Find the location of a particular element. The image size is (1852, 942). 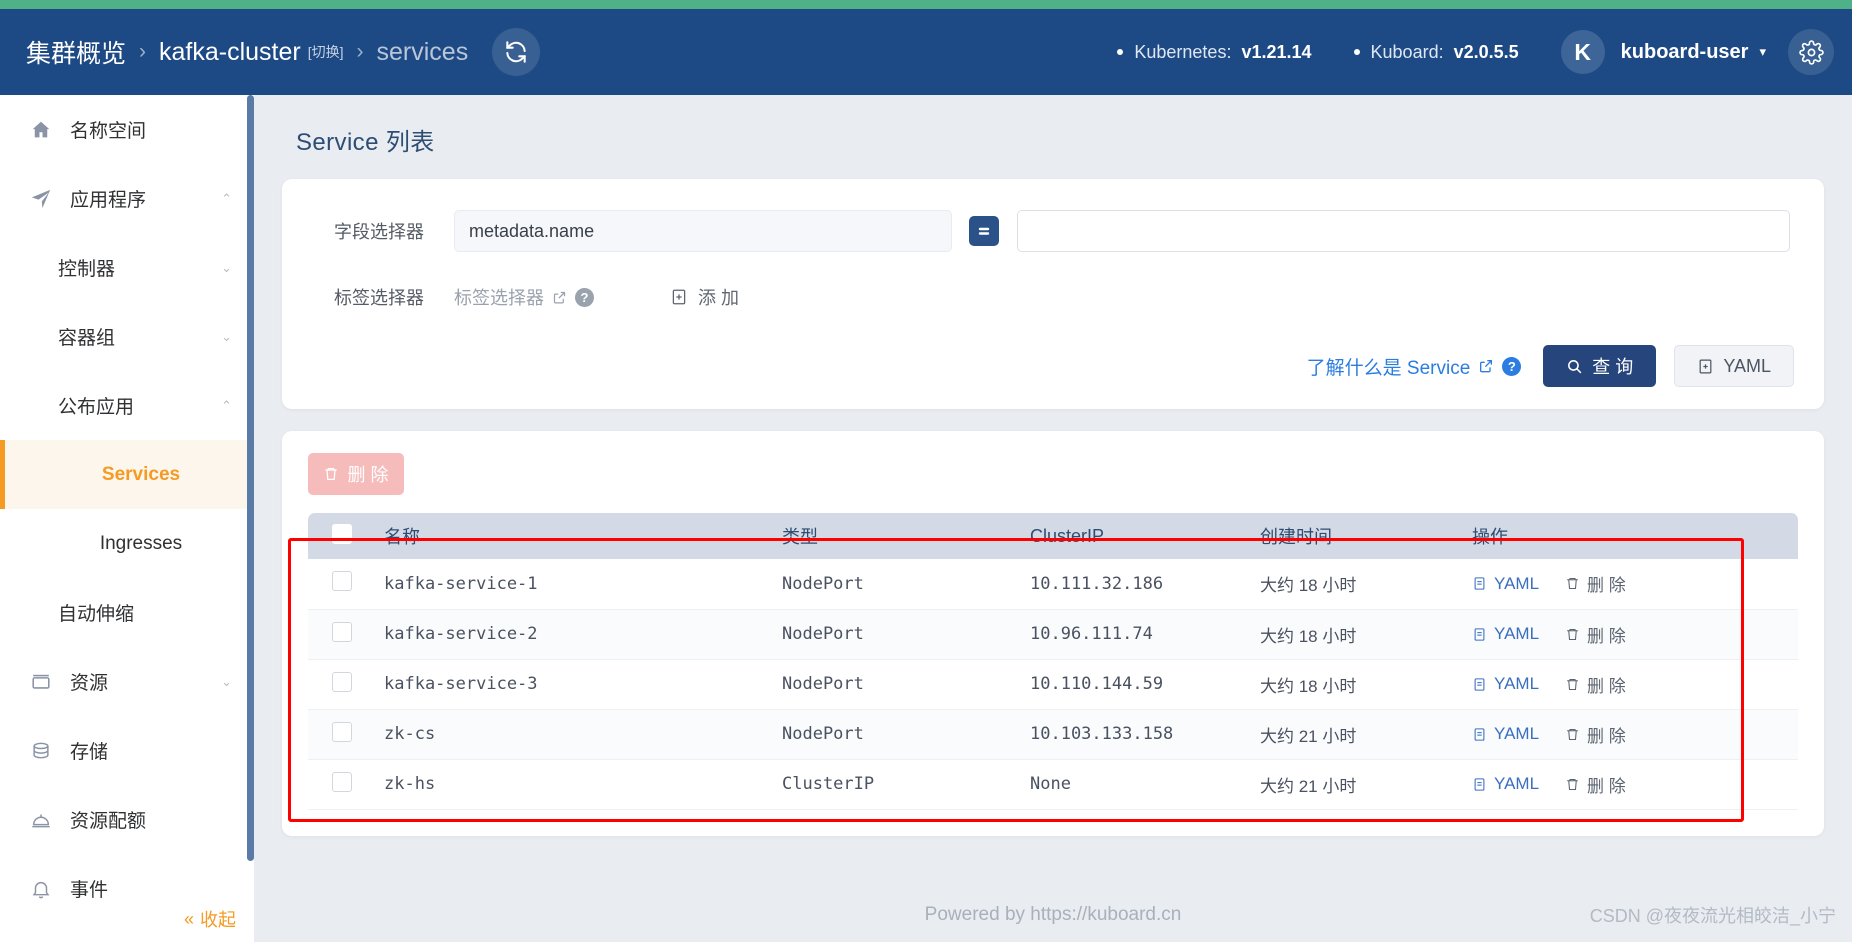

refresh-icon is located at coordinates (516, 52).